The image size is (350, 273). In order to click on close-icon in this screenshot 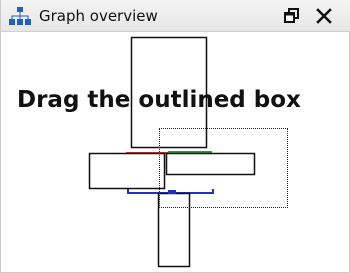, I will do `click(324, 16)`.